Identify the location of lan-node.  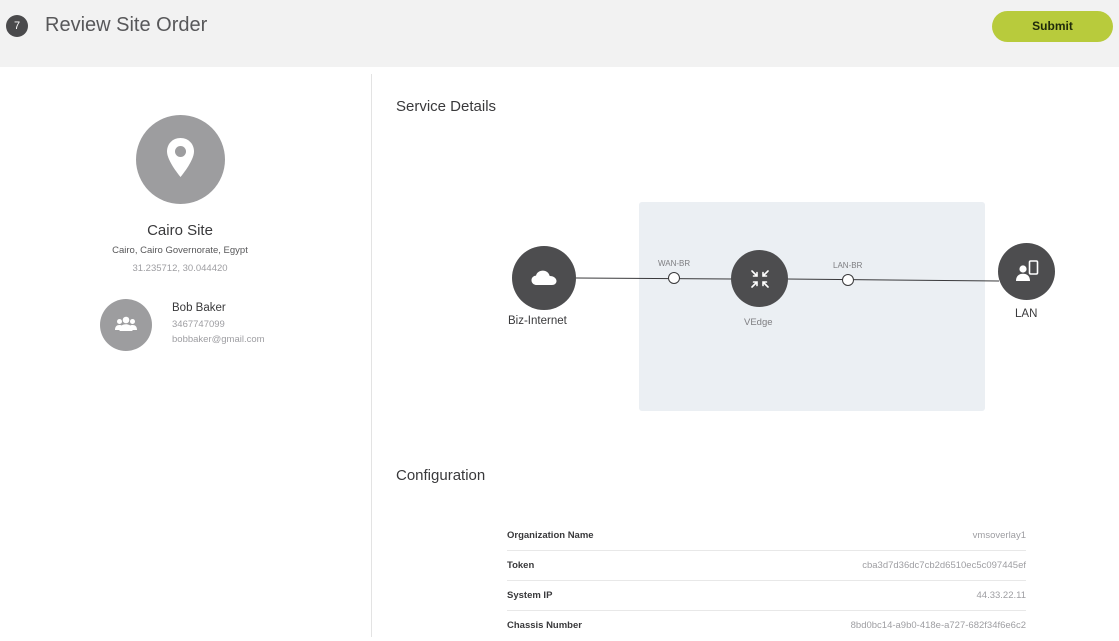
(1026, 271).